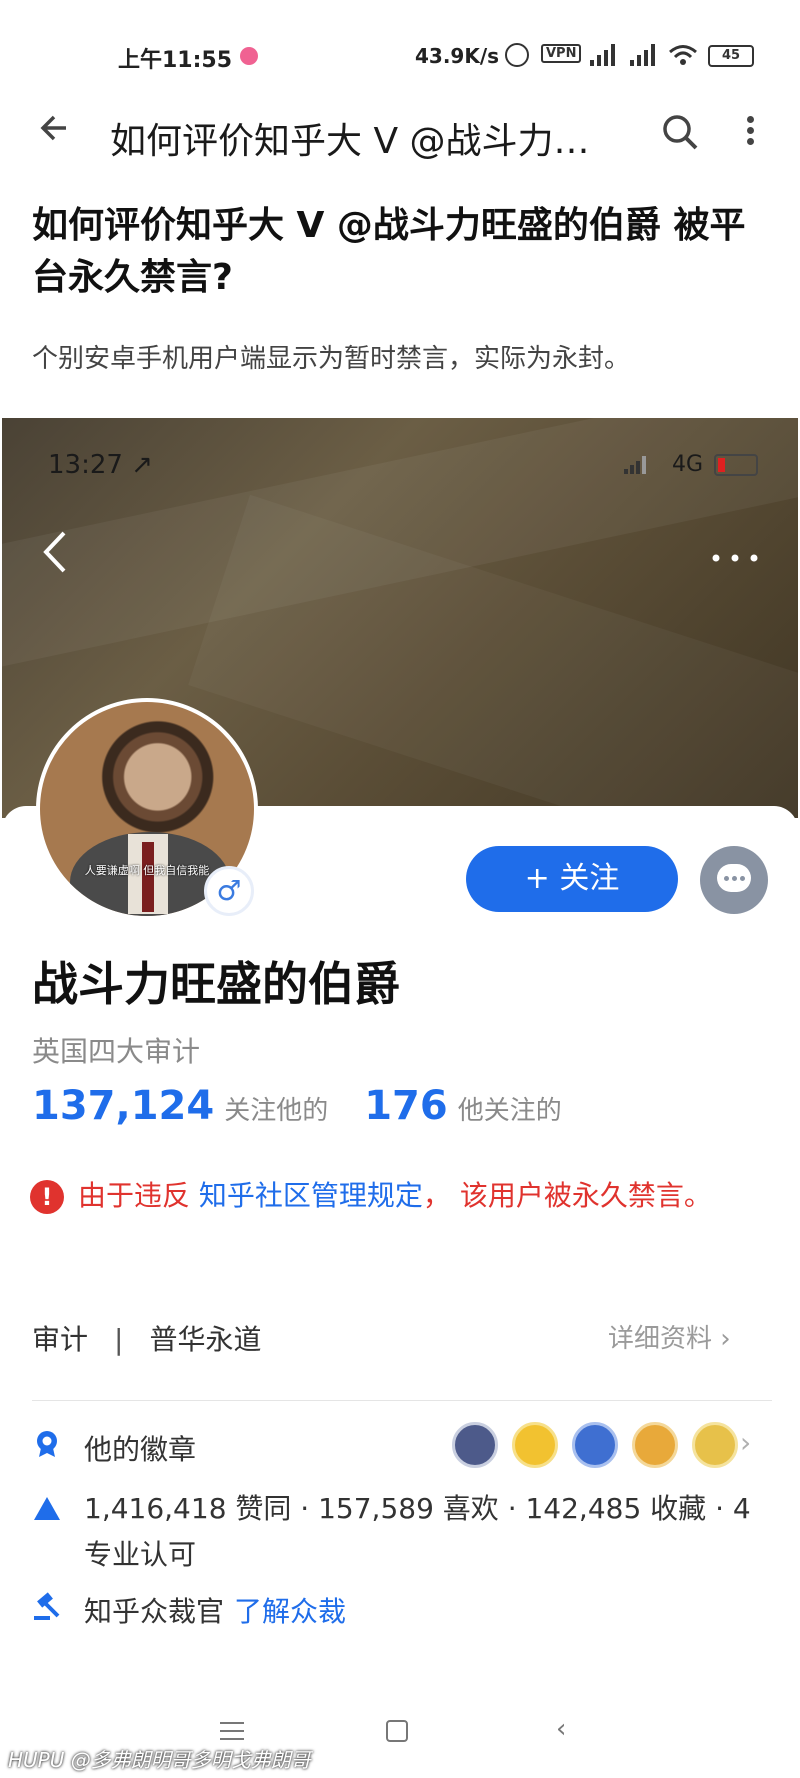 This screenshot has height=1778, width=800. Describe the element at coordinates (402, 252) in the screenshot. I see `question-title: 如何评价知乎大 V @战斗力旺盛的伯爵 被平台永久禁言?` at that location.